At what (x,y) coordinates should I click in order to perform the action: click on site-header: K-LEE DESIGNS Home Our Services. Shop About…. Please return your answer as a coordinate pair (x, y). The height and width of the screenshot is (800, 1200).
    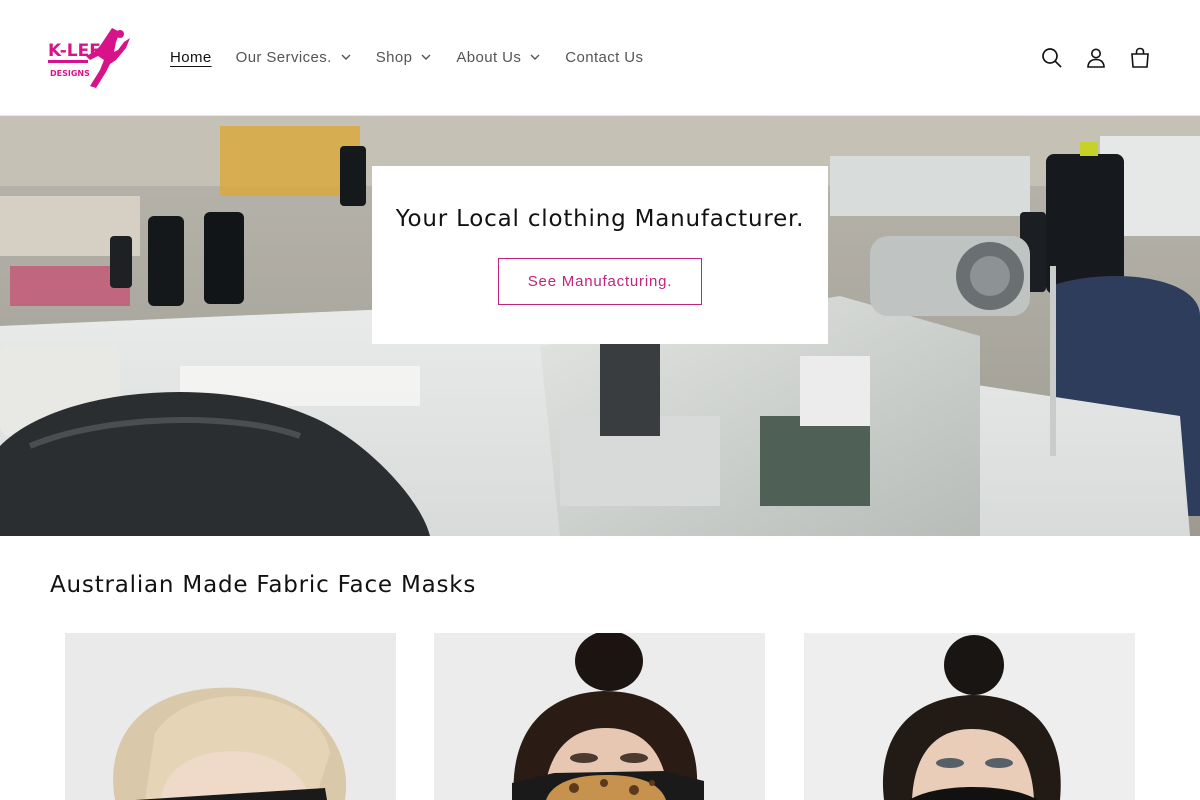
    Looking at the image, I should click on (600, 58).